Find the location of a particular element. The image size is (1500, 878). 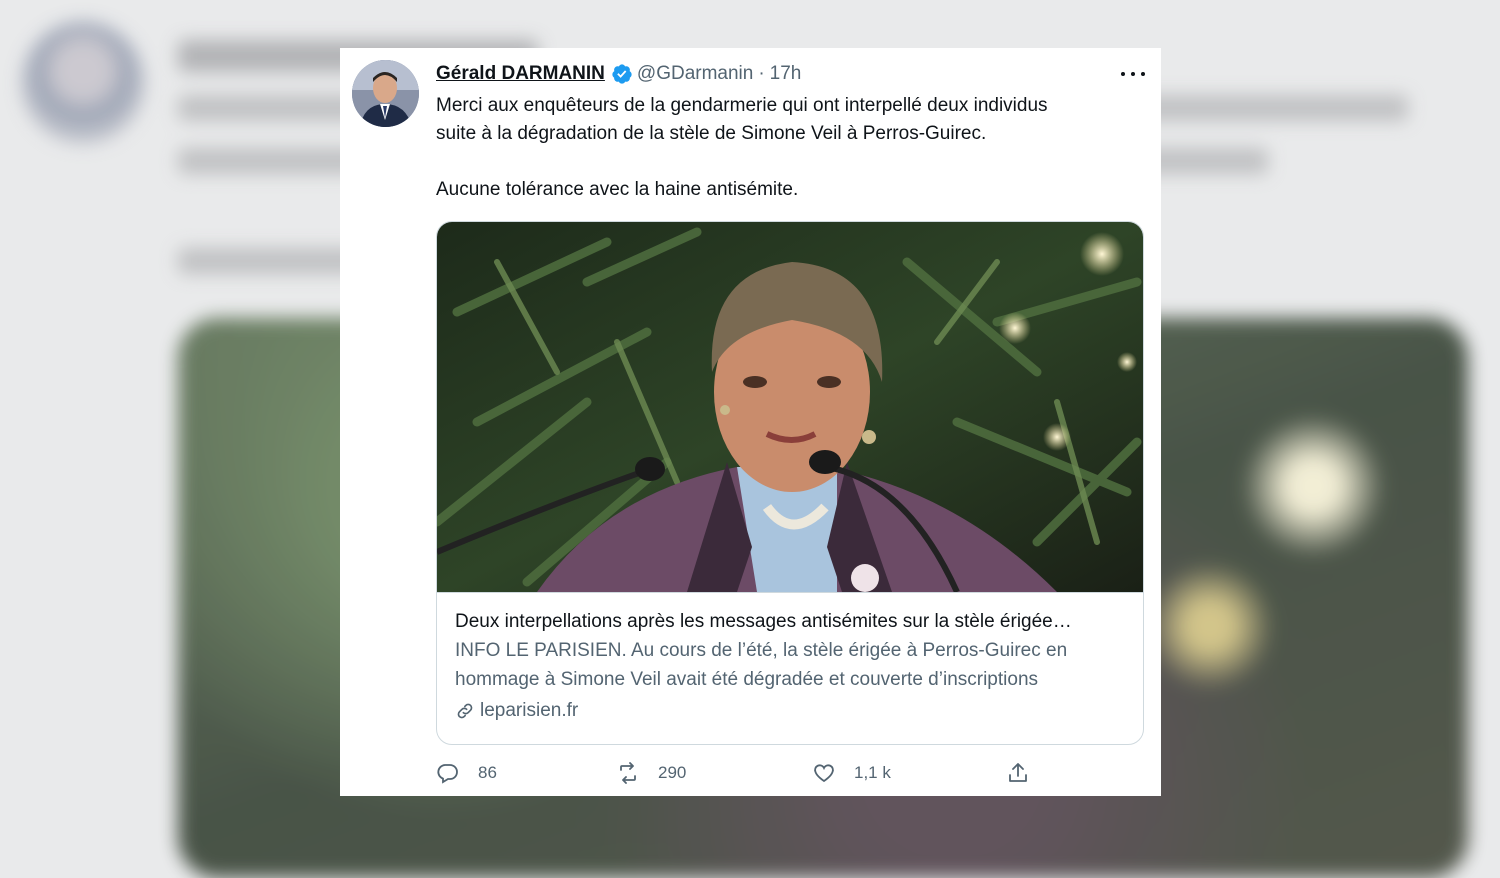

link-domain-text: leparisien.fr is located at coordinates (529, 710).